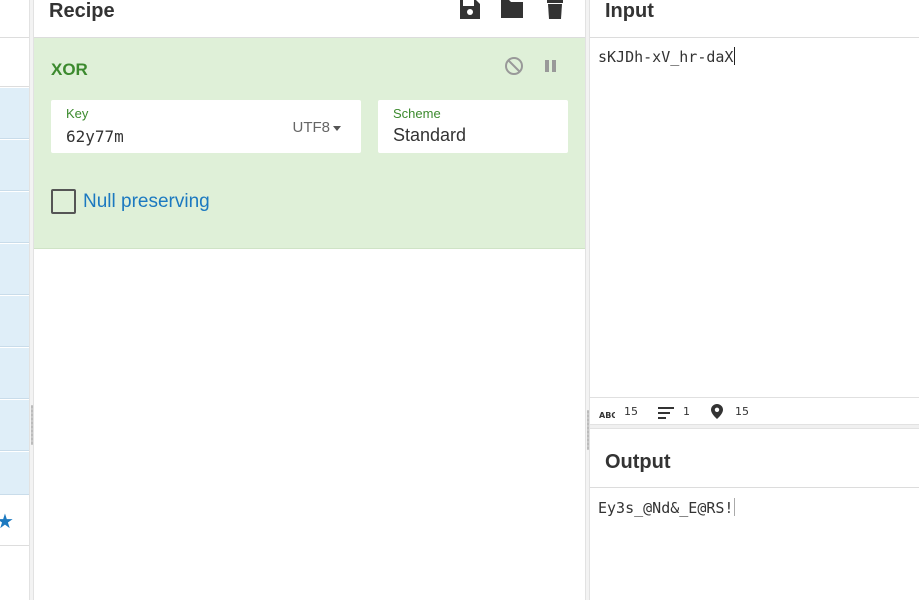 The width and height of the screenshot is (919, 600). What do you see at coordinates (337, 128) in the screenshot?
I see `caret-down-icon` at bounding box center [337, 128].